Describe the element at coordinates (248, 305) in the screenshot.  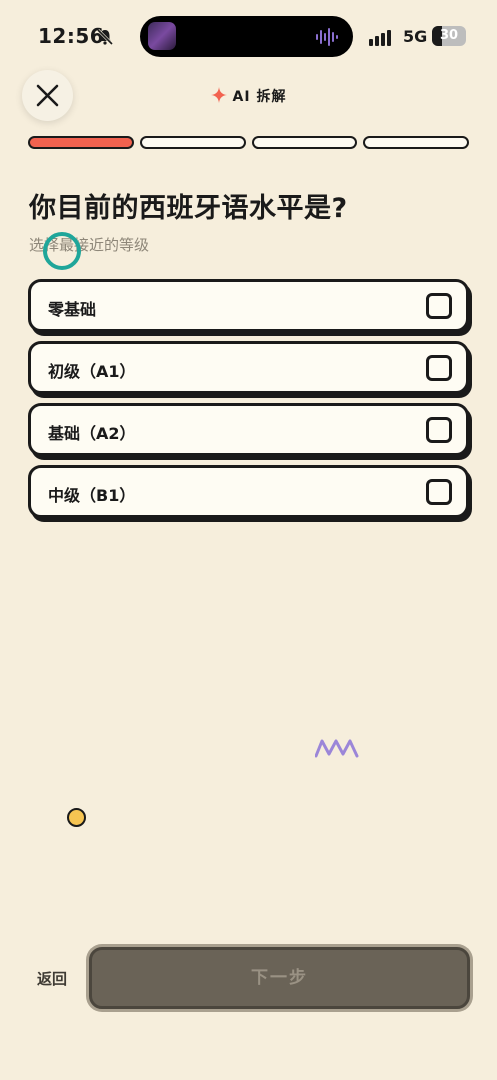
I see `option-zero-basics: 零基础` at that location.